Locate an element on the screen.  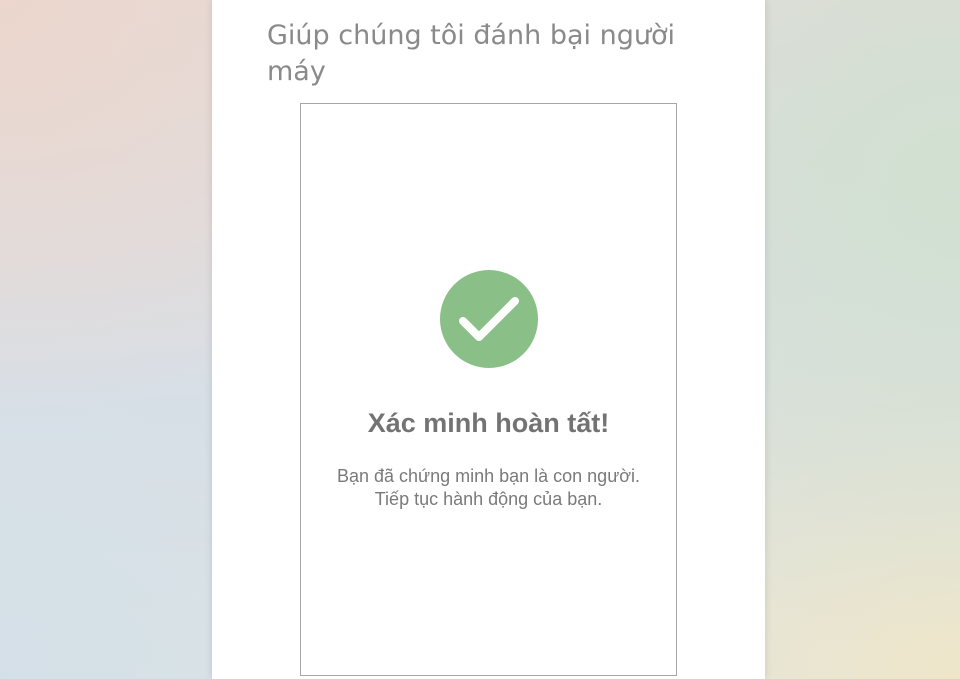
verification-complete-title: Xác minh hoàn tất! is located at coordinates (488, 423).